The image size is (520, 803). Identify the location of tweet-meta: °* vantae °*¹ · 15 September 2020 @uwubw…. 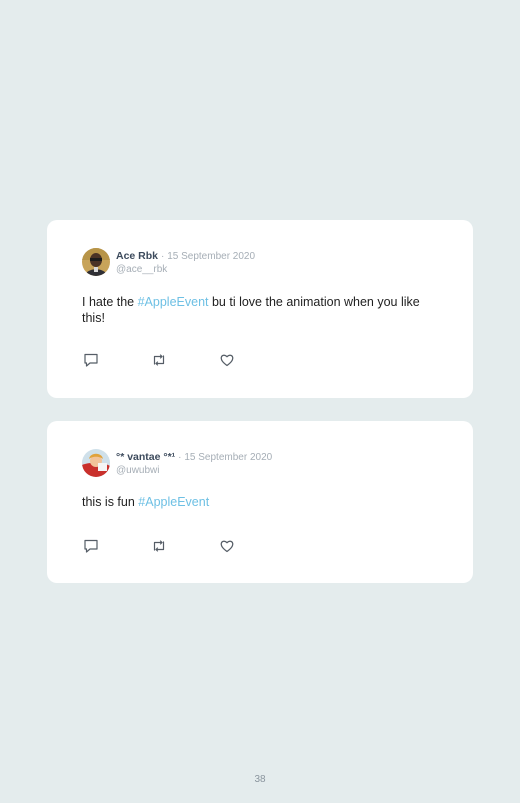
(194, 464).